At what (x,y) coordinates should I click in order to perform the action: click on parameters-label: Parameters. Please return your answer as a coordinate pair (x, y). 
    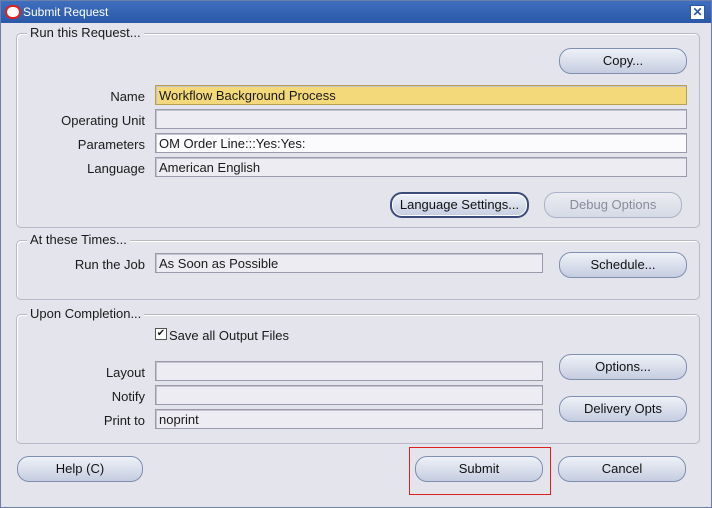
    Looking at the image, I should click on (111, 144).